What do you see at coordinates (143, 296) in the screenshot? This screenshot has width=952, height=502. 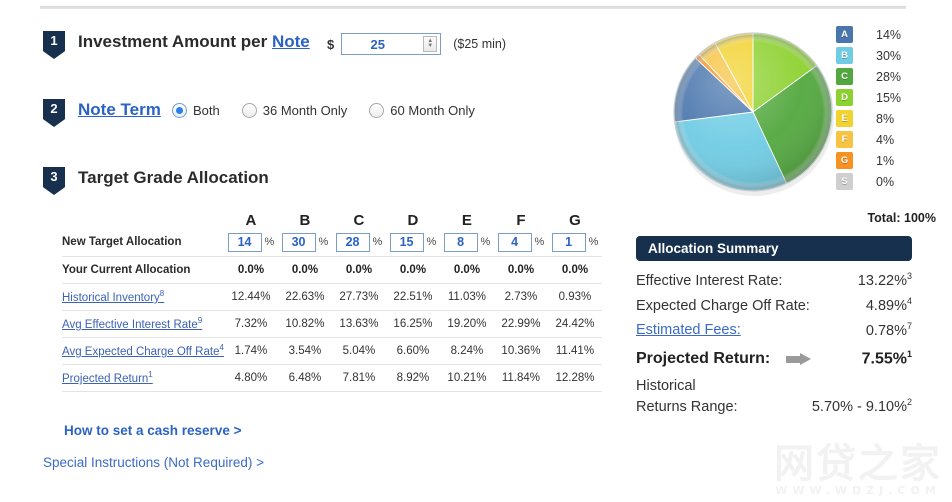 I see `table-row-label-link: Historical Inventory8` at bounding box center [143, 296].